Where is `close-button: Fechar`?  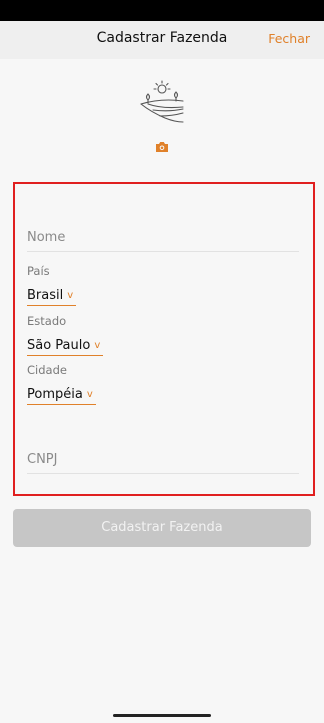
close-button: Fechar is located at coordinates (289, 38).